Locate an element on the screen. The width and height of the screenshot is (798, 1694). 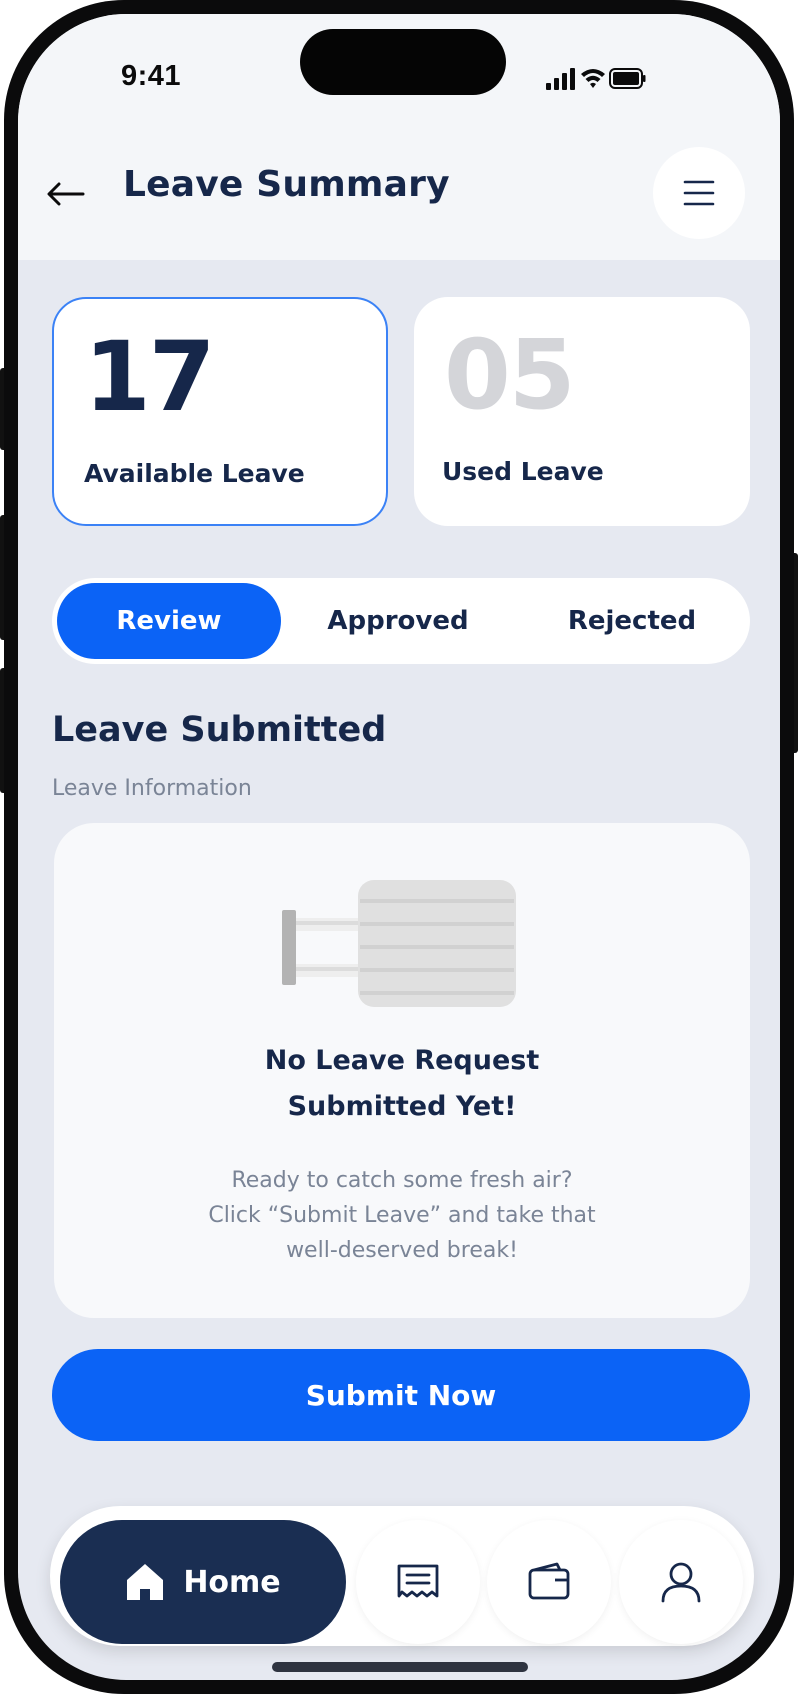
bottom-nav: Home is located at coordinates (402, 1576).